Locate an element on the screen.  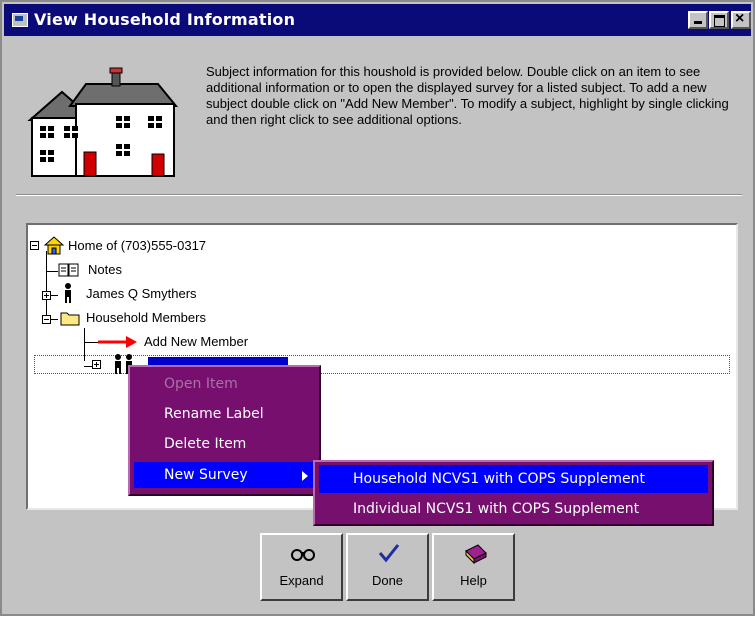
checkmark-icon is located at coordinates (389, 553).